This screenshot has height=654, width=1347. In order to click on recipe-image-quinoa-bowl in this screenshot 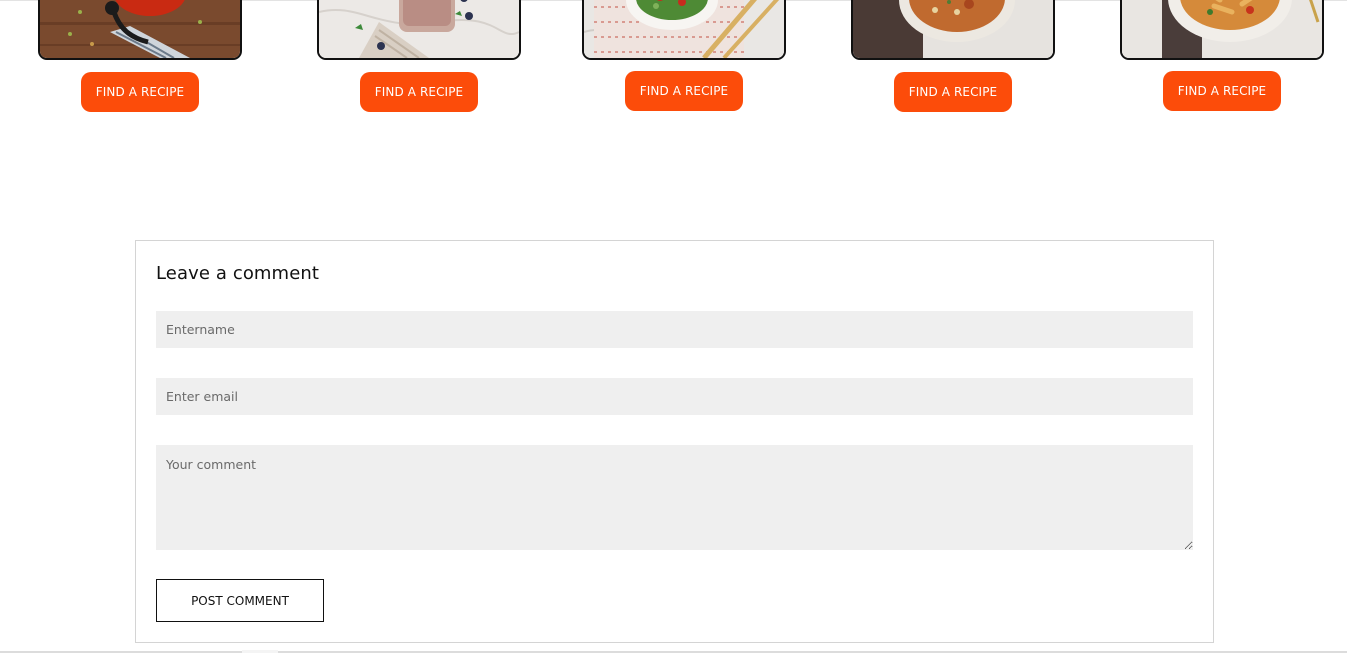, I will do `click(953, 30)`.